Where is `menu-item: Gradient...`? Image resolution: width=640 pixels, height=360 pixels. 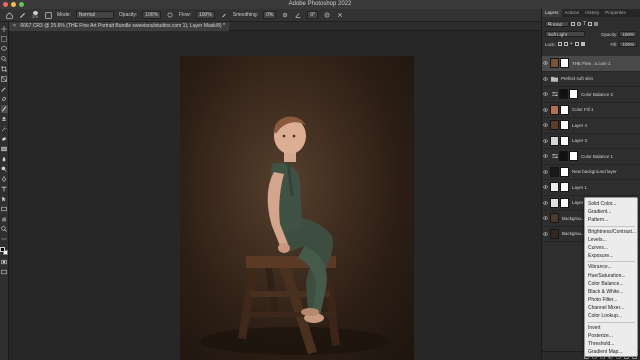 menu-item: Gradient... is located at coordinates (611, 212).